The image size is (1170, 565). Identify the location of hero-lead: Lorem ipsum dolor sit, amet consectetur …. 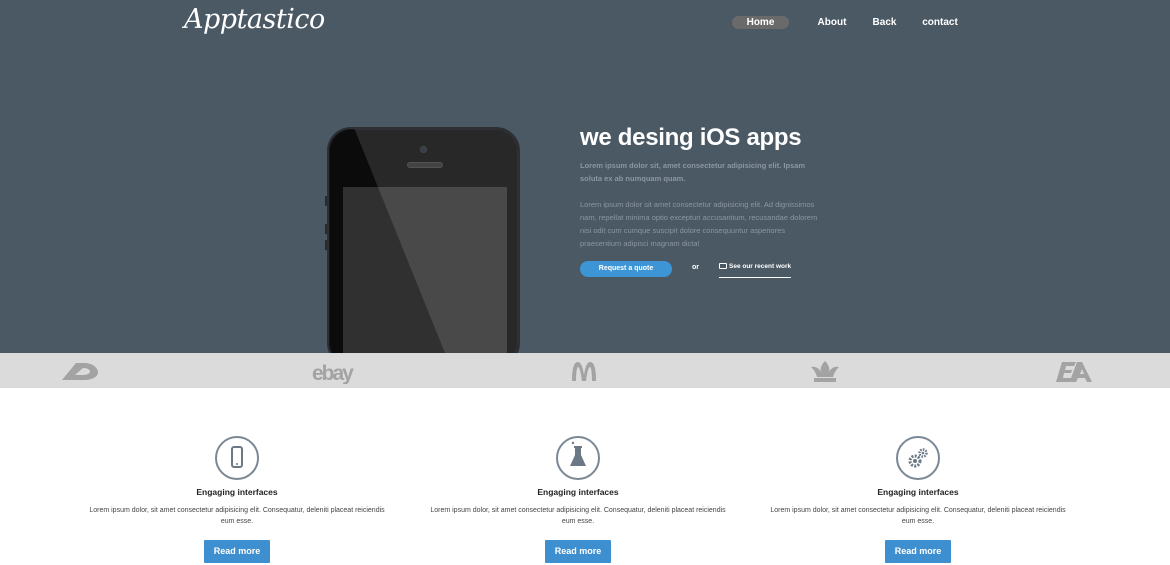
(693, 172).